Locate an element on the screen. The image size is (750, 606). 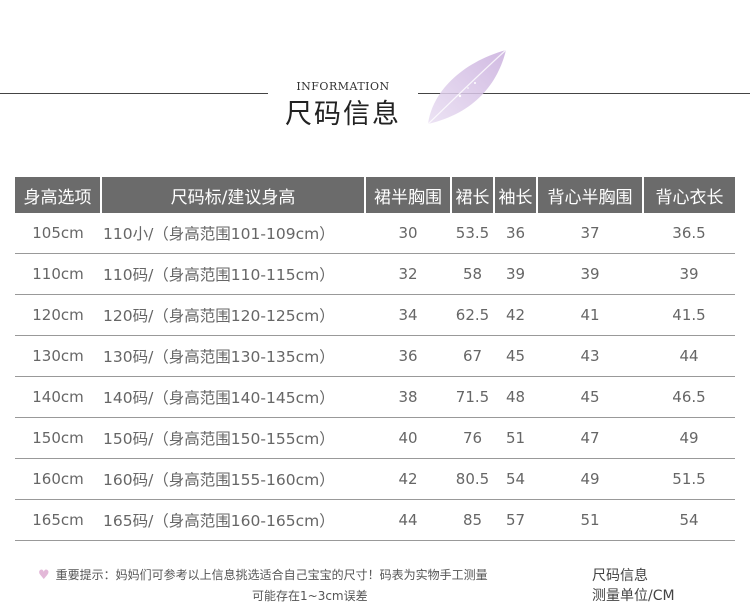
table-cell: 130cm is located at coordinates (58, 356).